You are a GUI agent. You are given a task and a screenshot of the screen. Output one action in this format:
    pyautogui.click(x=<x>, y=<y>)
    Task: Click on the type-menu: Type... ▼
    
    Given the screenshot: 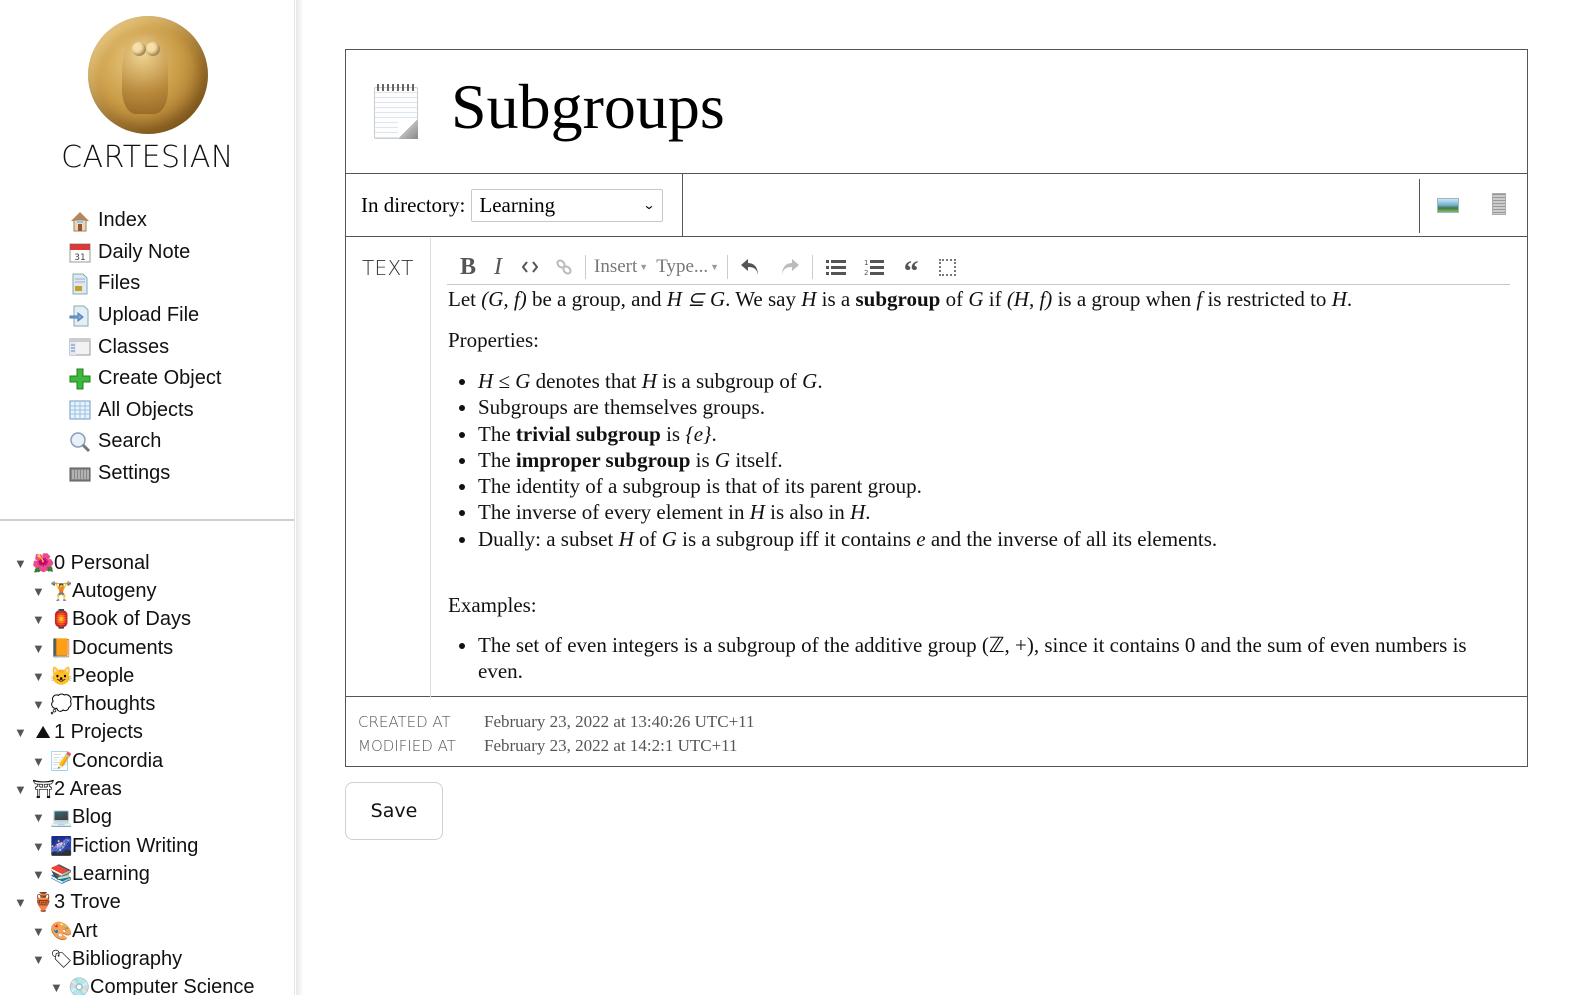 What is the action you would take?
    pyautogui.click(x=687, y=267)
    